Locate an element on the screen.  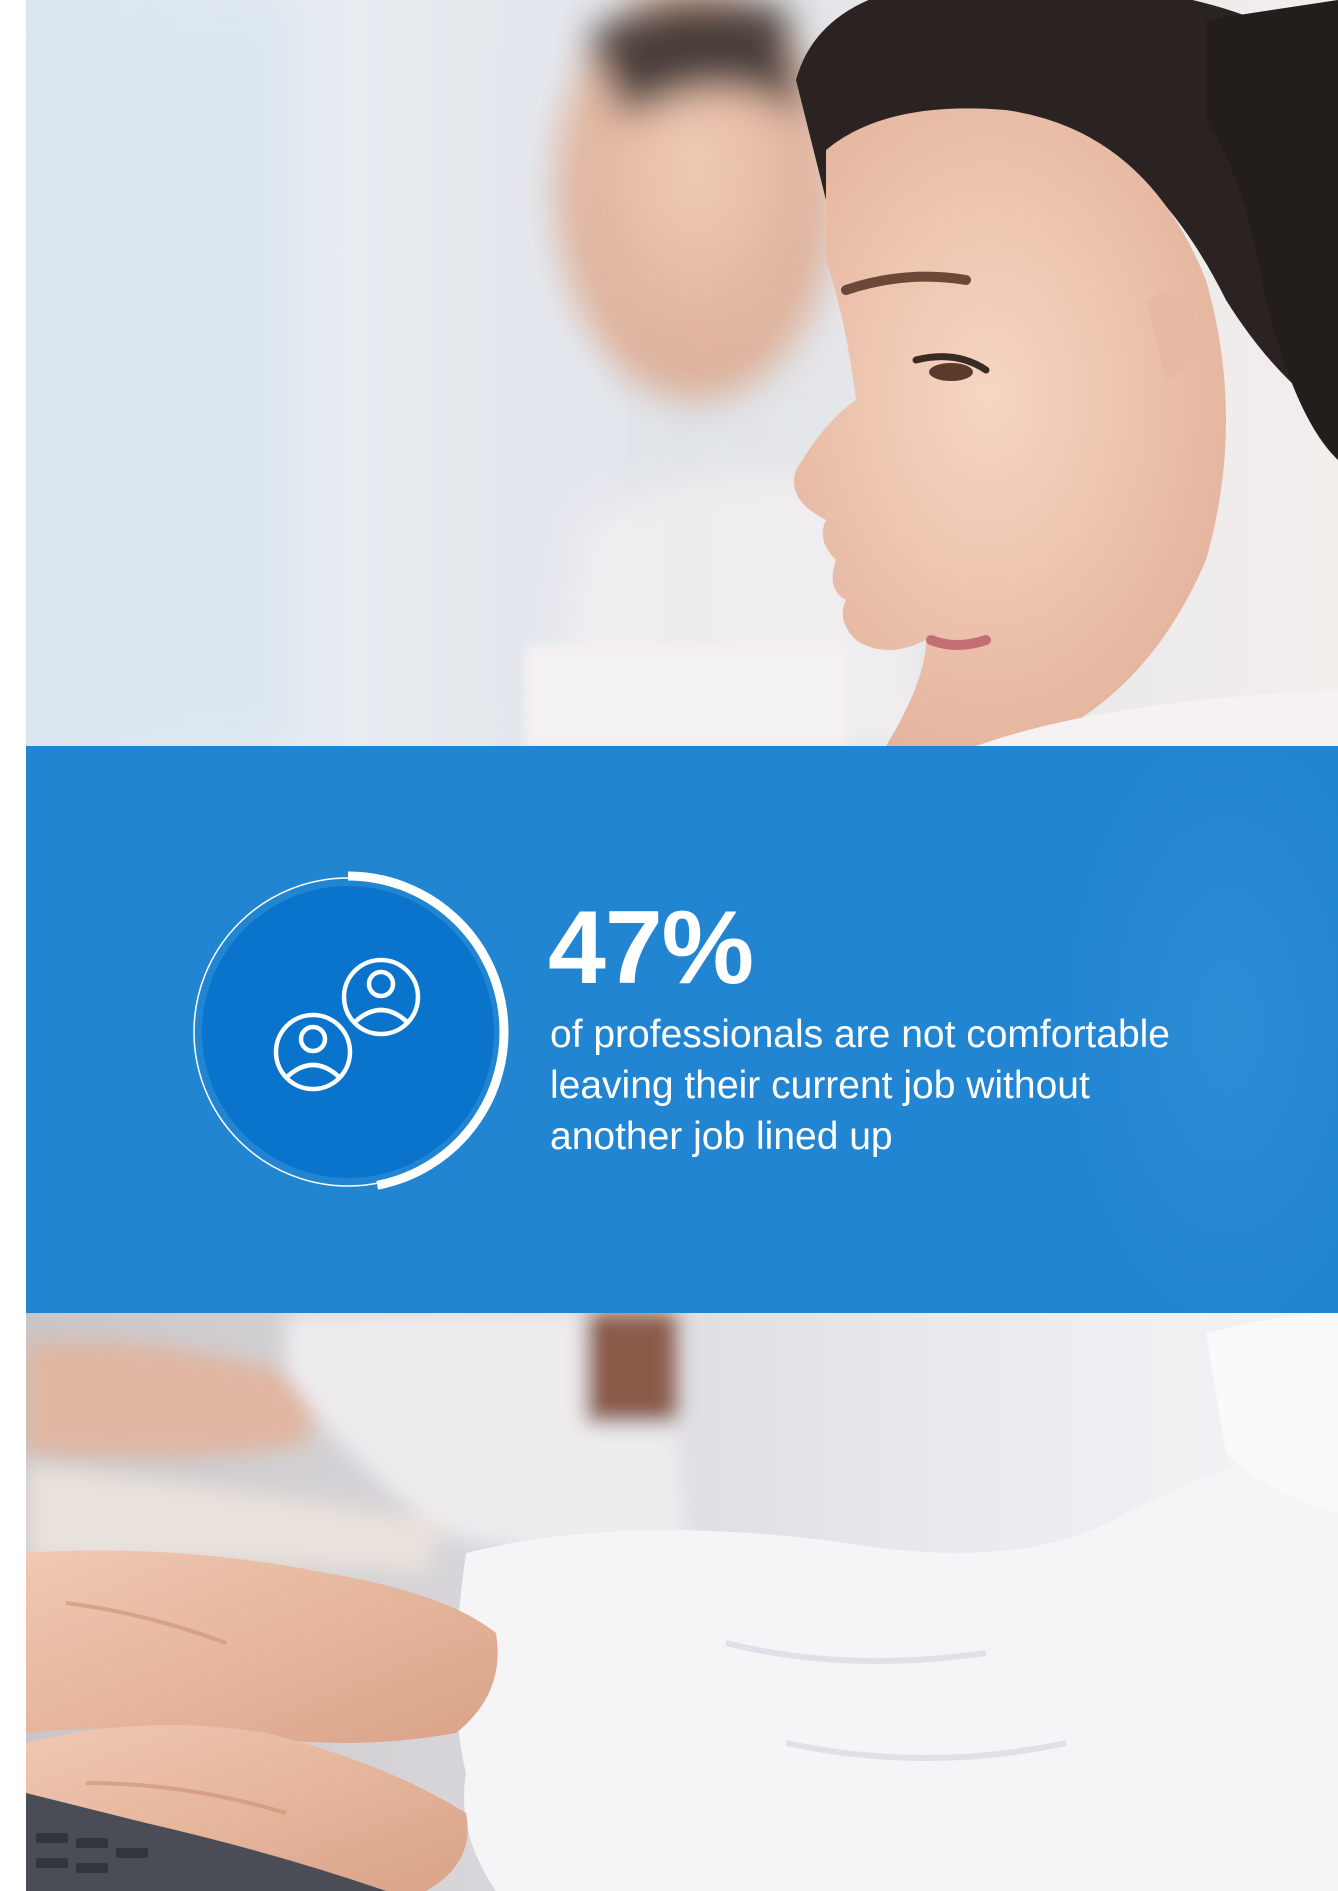
ring-inner-circle is located at coordinates (348, 1032).